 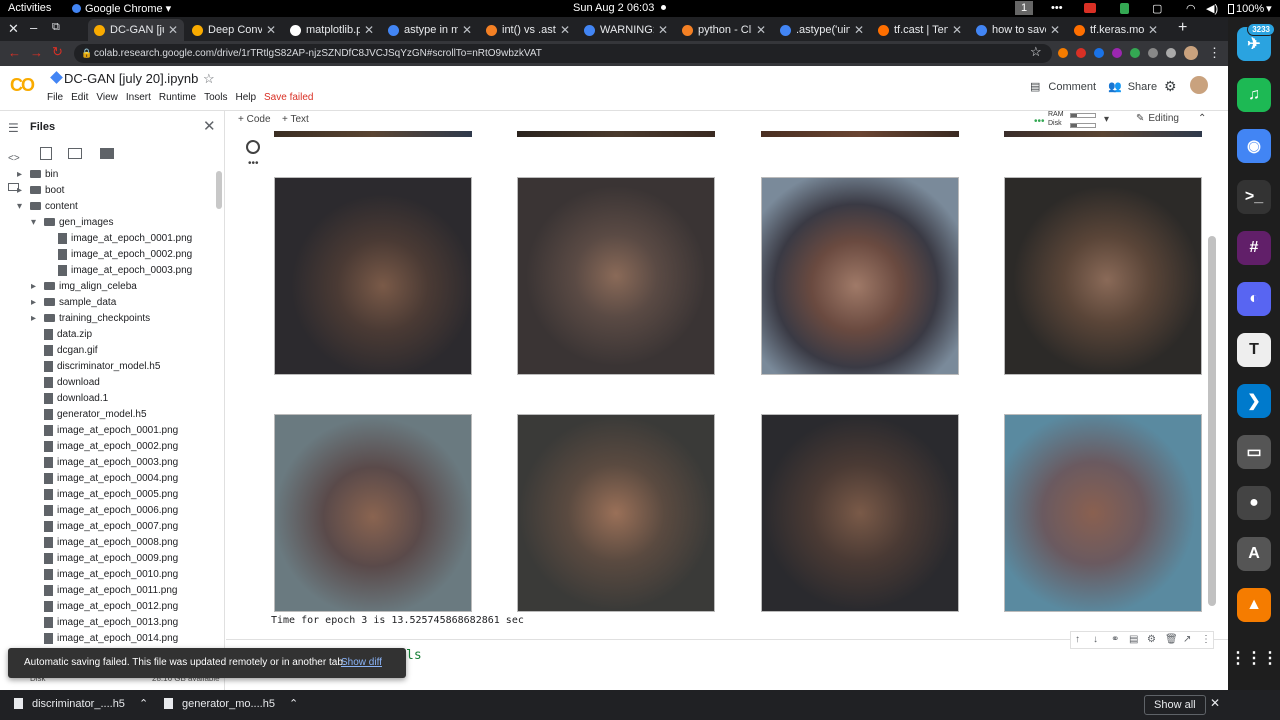 What do you see at coordinates (1254, 146) in the screenshot?
I see `chrome-icon: ◉` at bounding box center [1254, 146].